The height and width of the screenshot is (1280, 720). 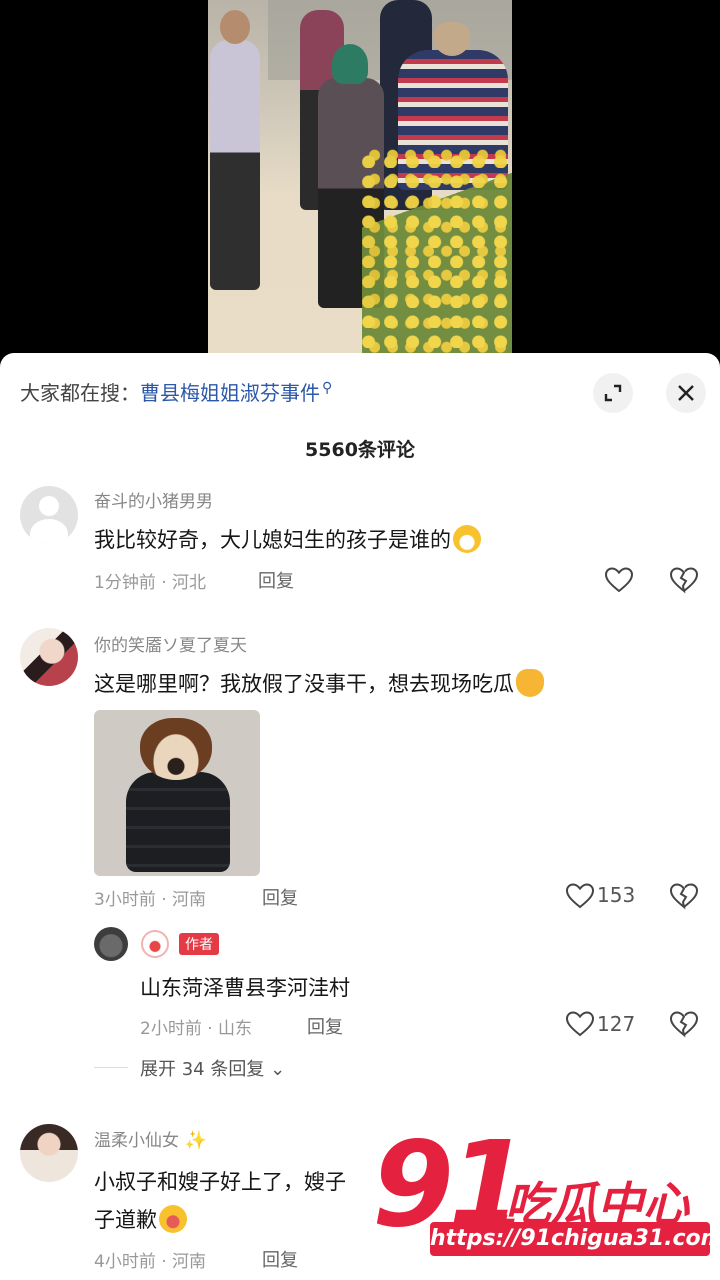 I want to click on username: 温柔小仙女 ✨, so click(x=150, y=1138).